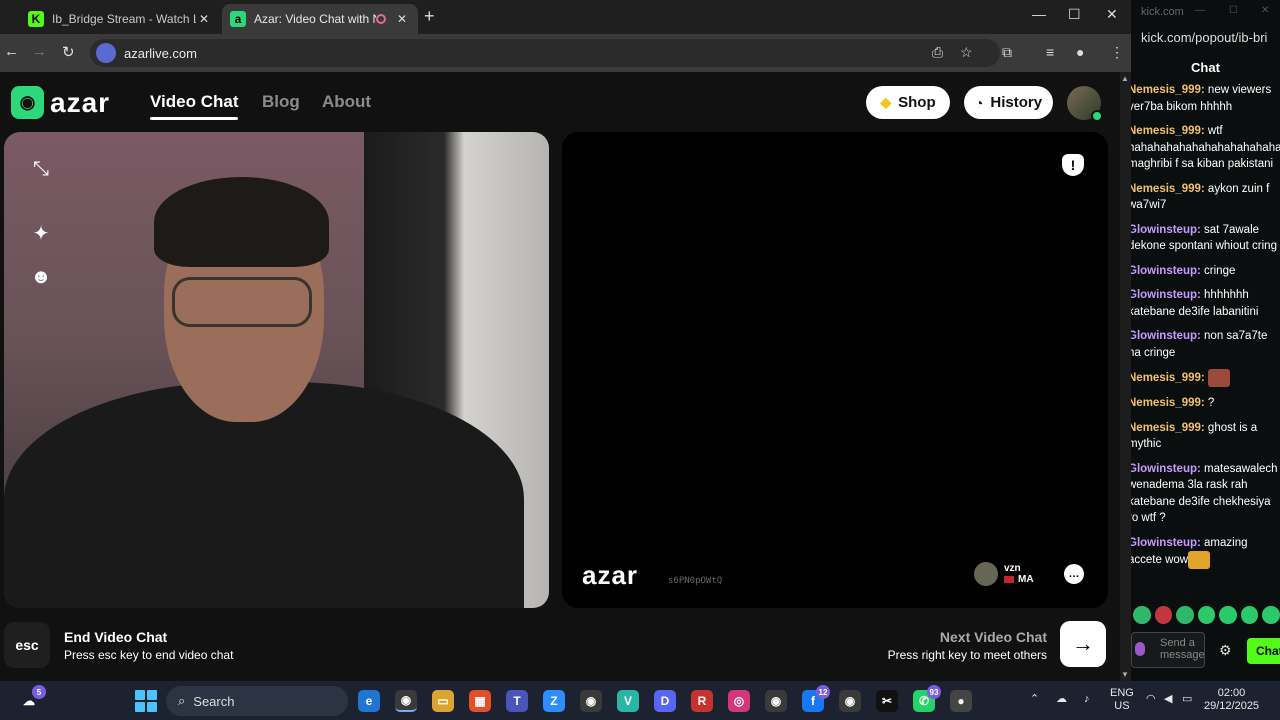 This screenshot has height=720, width=1280. What do you see at coordinates (32, 698) in the screenshot?
I see `weather-widget-icon: ☁ 5` at bounding box center [32, 698].